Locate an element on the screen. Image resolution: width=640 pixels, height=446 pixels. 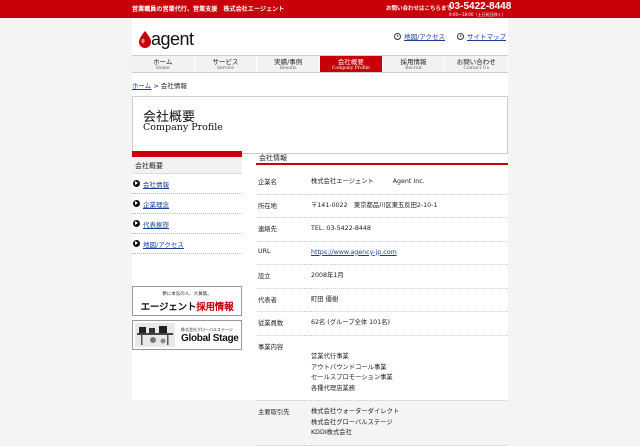
info-key: 所在地 is located at coordinates (283, 206).